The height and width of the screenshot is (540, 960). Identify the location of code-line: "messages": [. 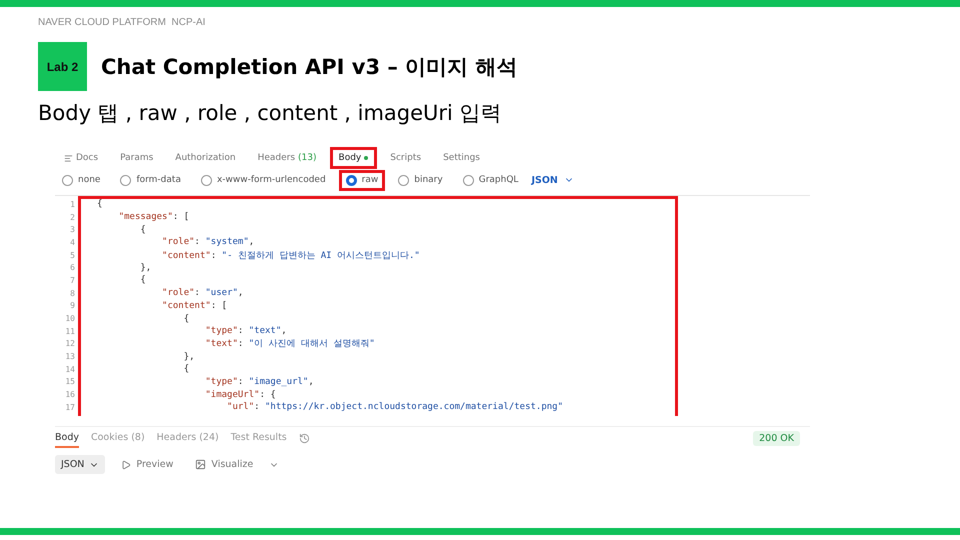
(154, 217).